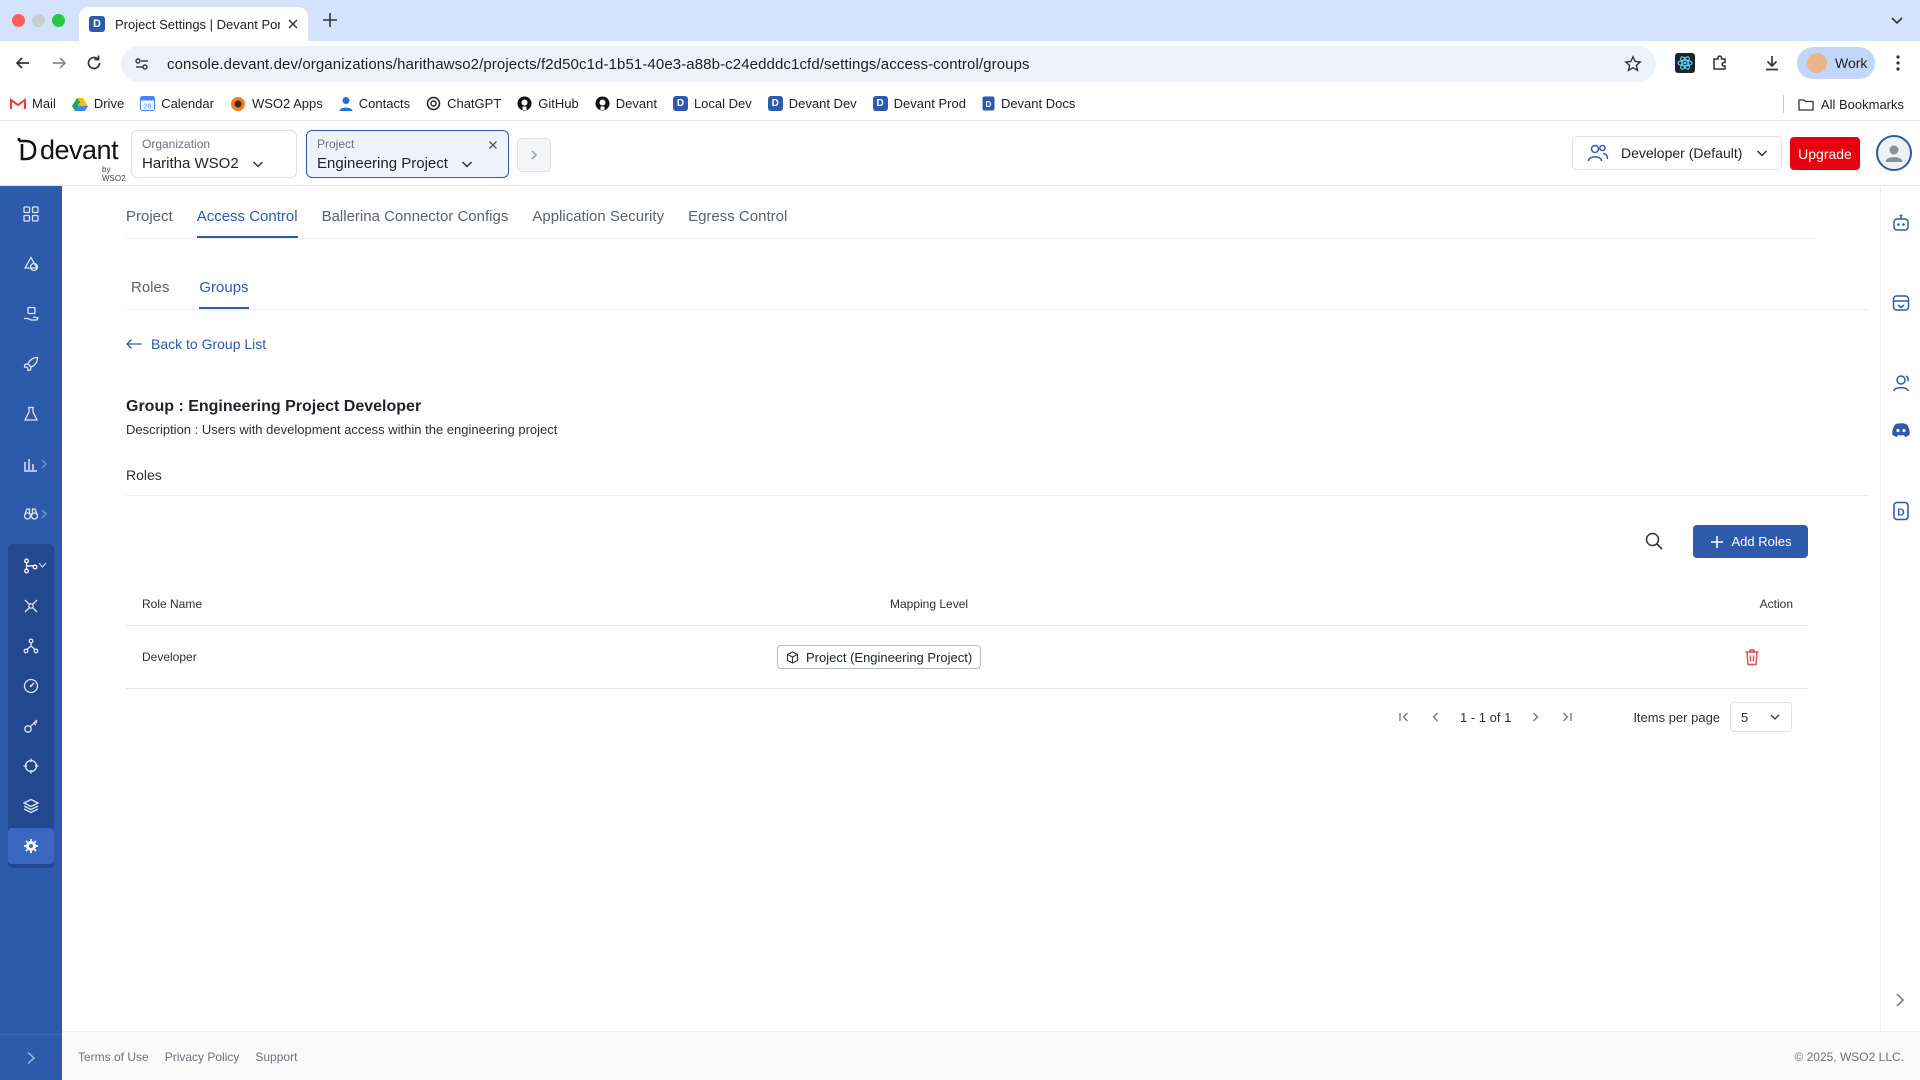 The image size is (1920, 1080). I want to click on grid-icon, so click(31, 214).